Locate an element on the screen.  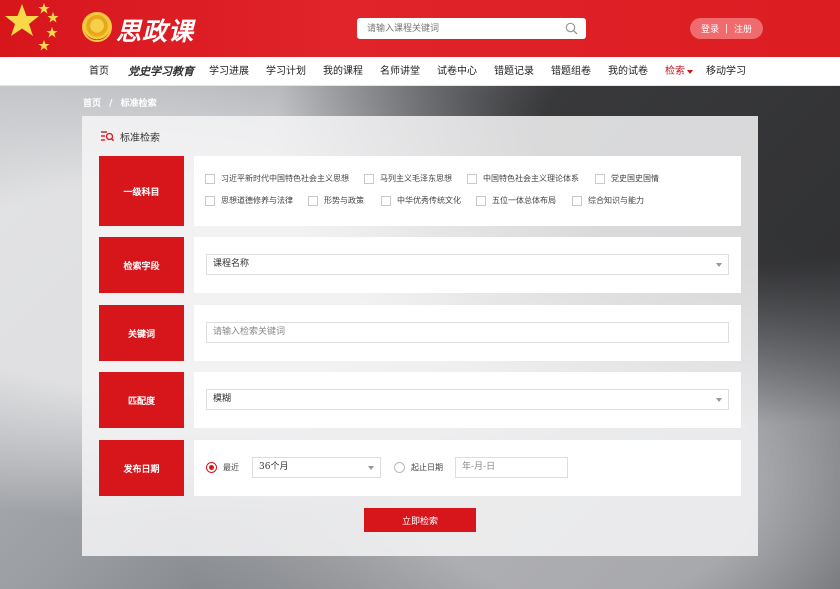
recent-radio: 最近 is located at coordinates (222, 467).